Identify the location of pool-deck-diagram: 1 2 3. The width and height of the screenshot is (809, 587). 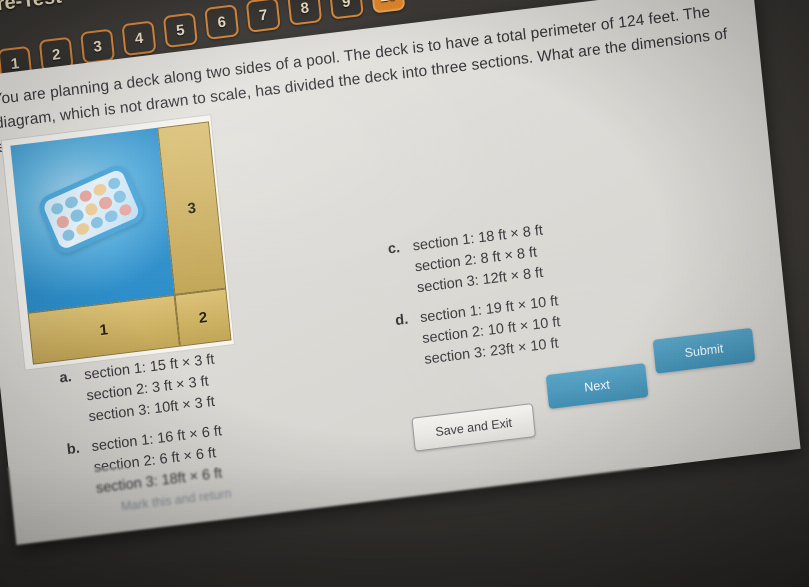
(117, 242).